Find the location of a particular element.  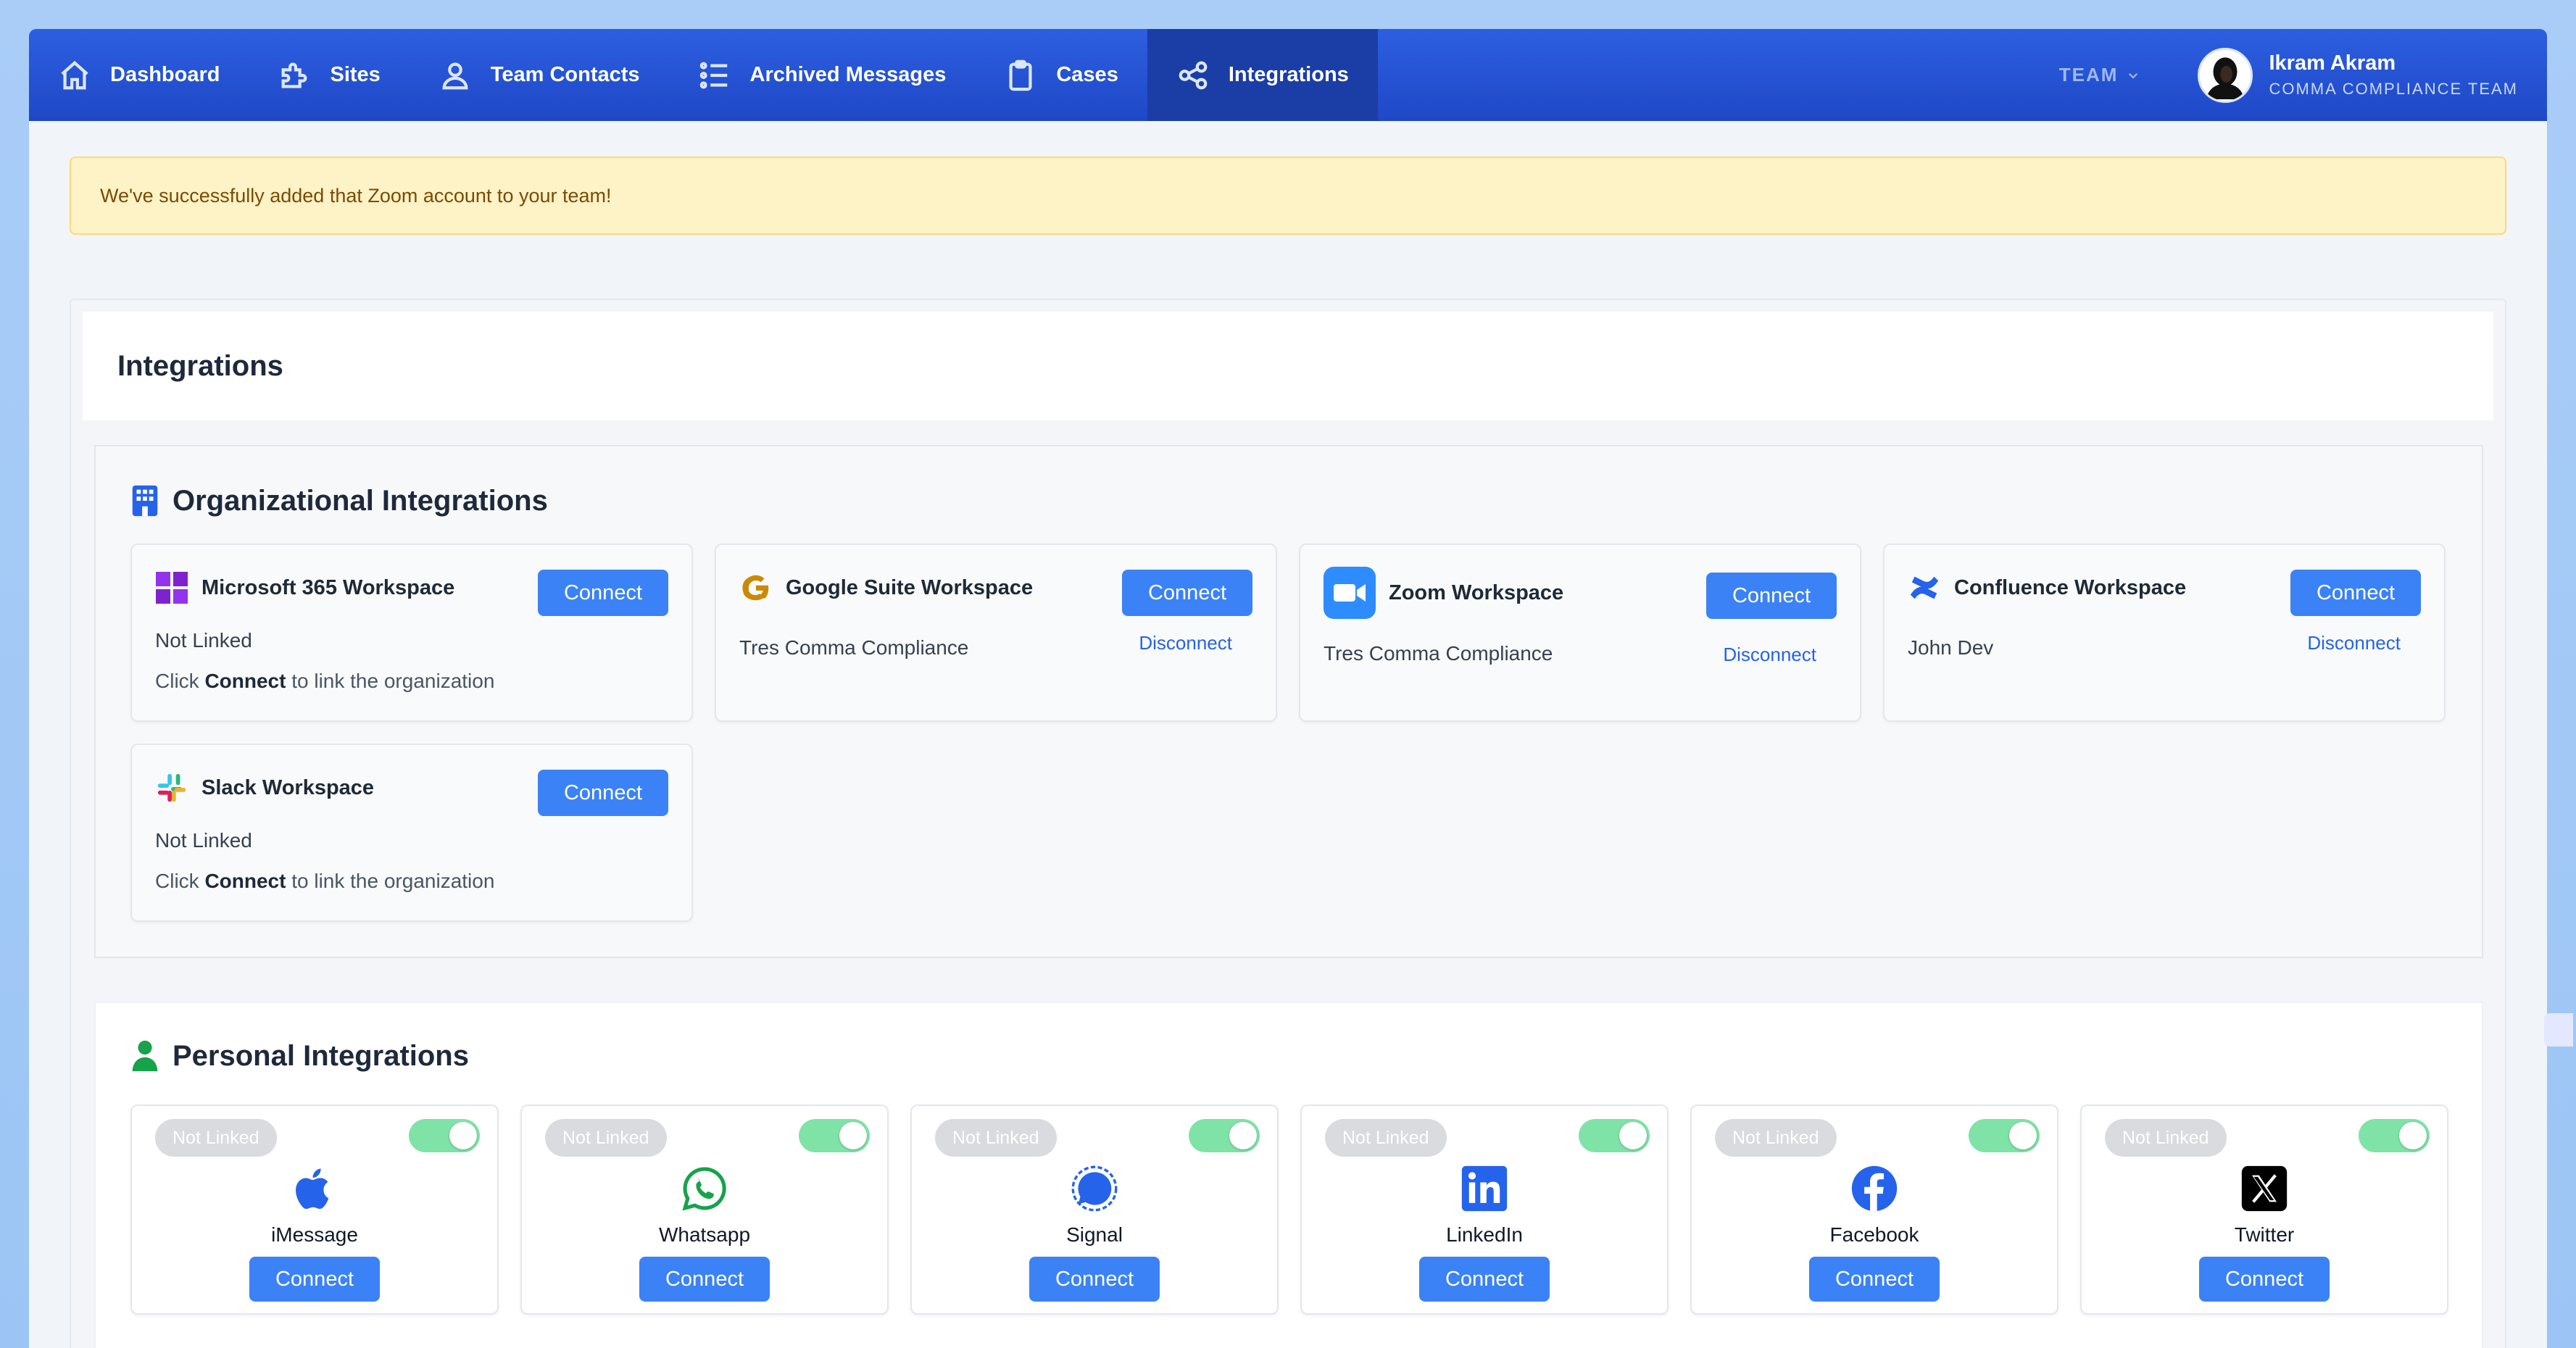

personal-card-name: Facebook is located at coordinates (1874, 1234).